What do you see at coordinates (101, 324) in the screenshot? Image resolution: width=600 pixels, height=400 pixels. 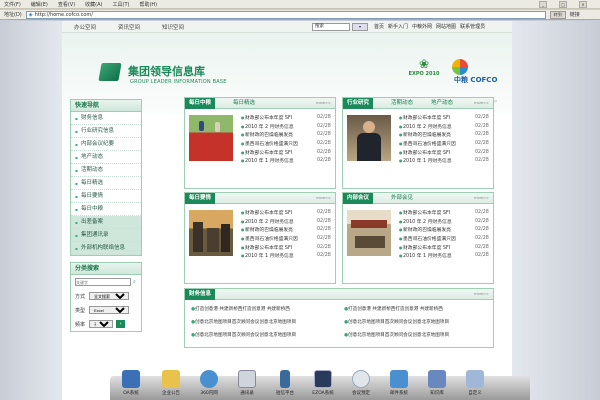 I see `search-freq-select: 不限` at bounding box center [101, 324].